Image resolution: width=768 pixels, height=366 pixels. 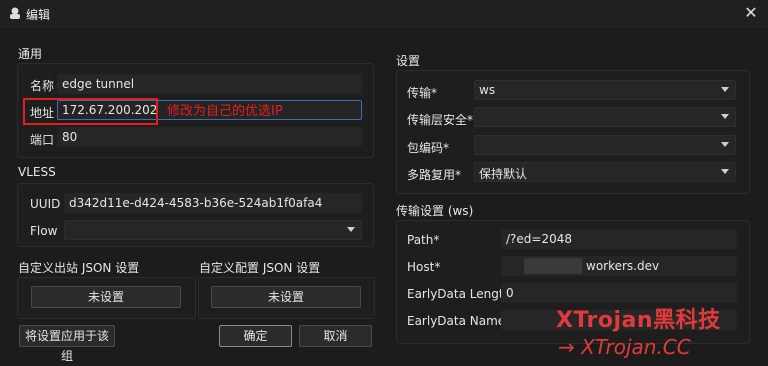 I want to click on highlight-box, so click(x=90, y=111).